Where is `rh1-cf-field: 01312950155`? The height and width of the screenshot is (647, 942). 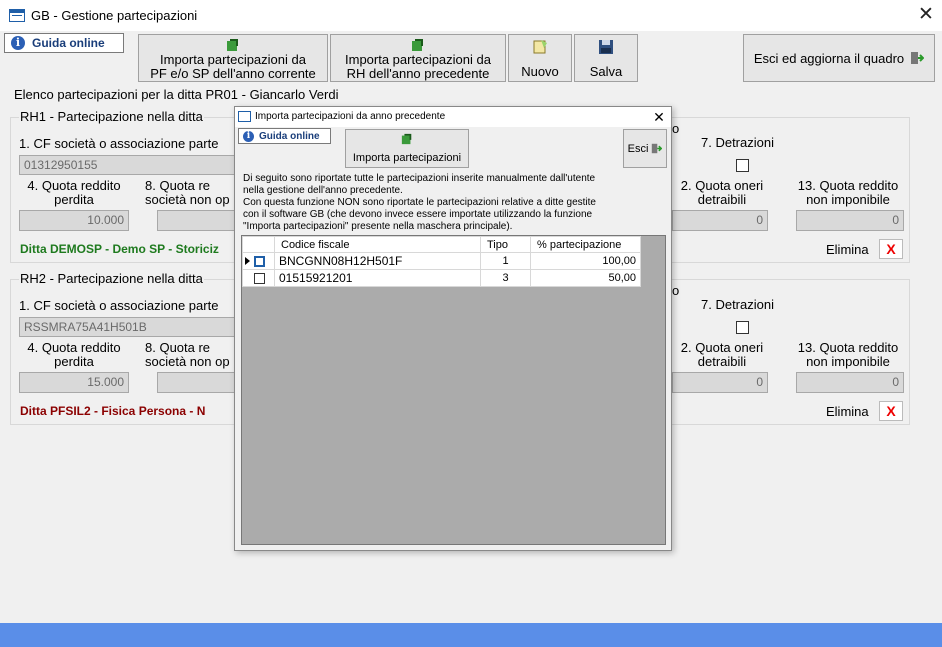 rh1-cf-field: 01312950155 is located at coordinates (128, 165).